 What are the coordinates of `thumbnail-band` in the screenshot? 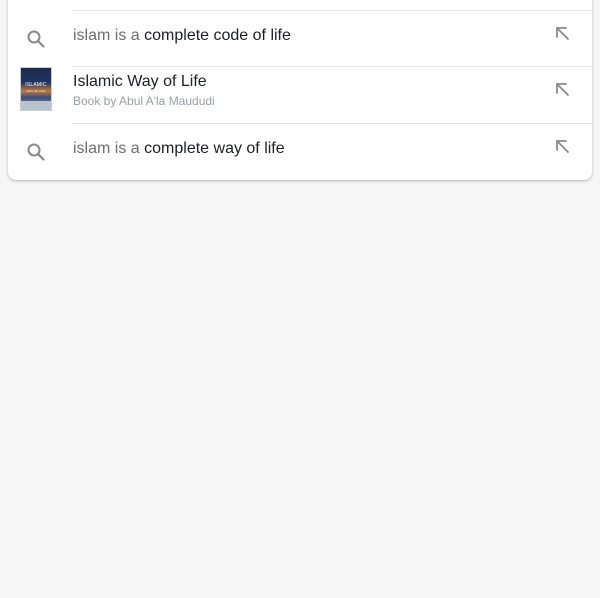 It's located at (36, 105).